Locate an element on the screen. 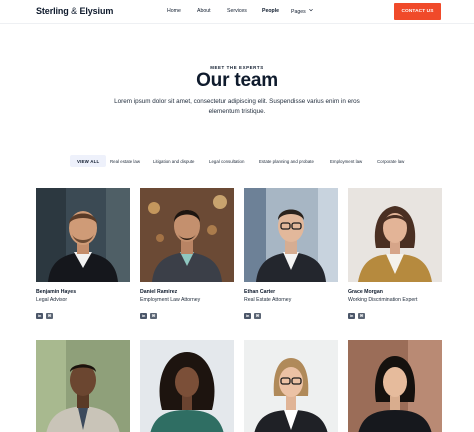 This screenshot has width=474, height=432. nav-link-pages: Pages is located at coordinates (302, 11).